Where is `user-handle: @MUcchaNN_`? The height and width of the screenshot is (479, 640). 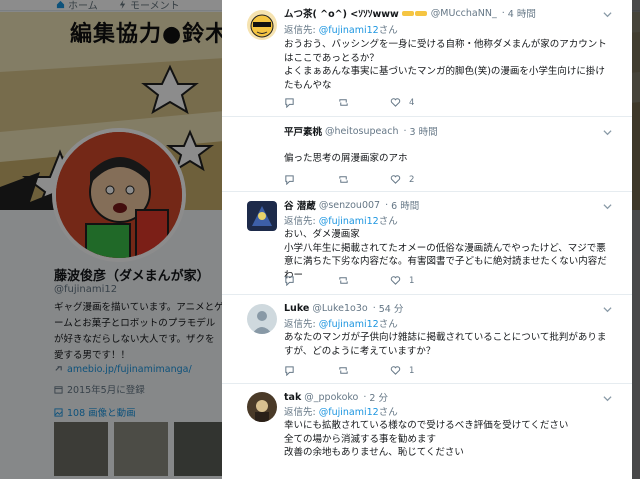 user-handle: @MUcchaNN_ is located at coordinates (464, 13).